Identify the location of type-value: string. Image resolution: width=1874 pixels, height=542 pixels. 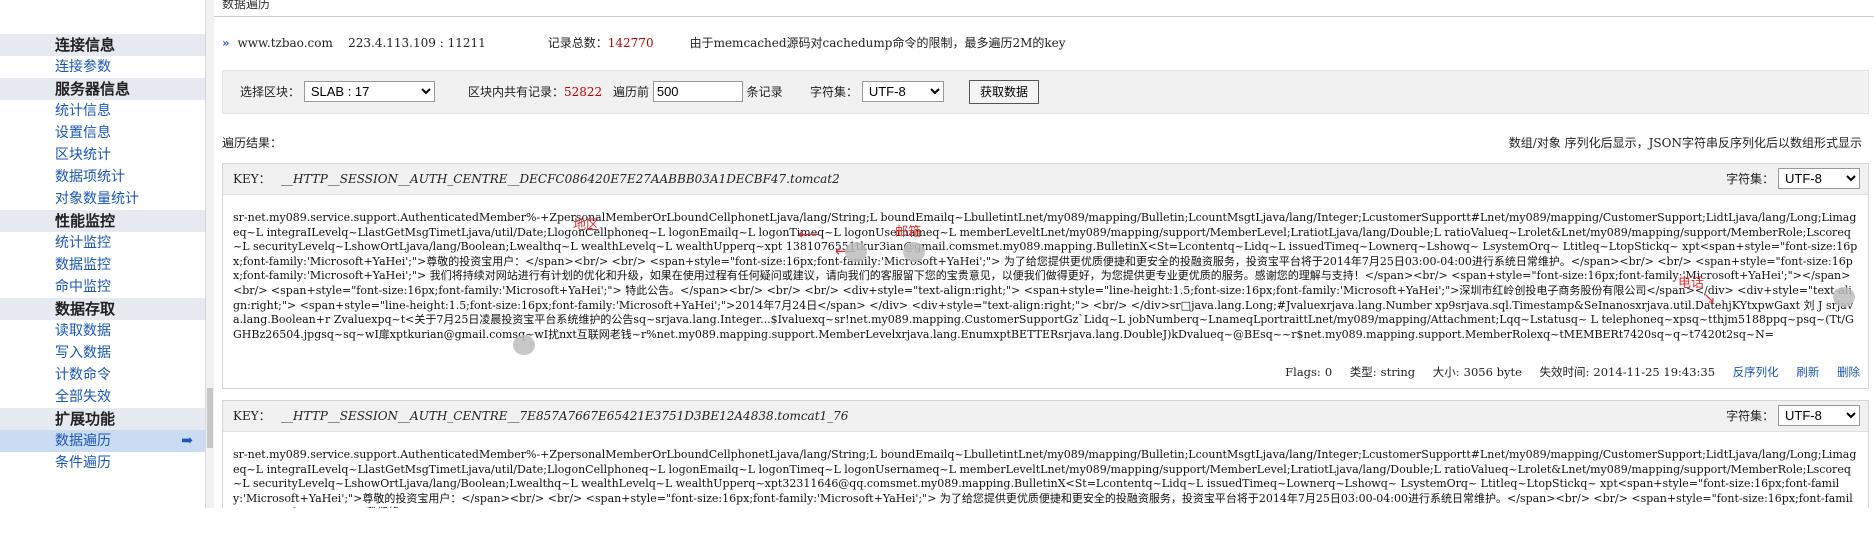
(1398, 372).